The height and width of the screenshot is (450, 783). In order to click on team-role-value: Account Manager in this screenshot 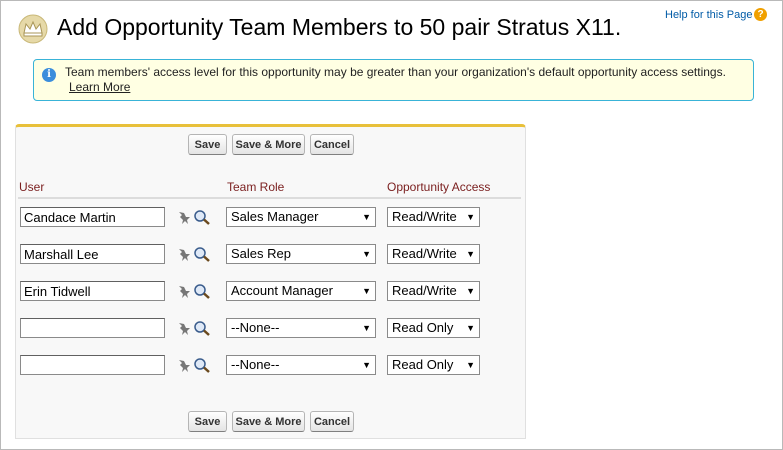, I will do `click(282, 290)`.